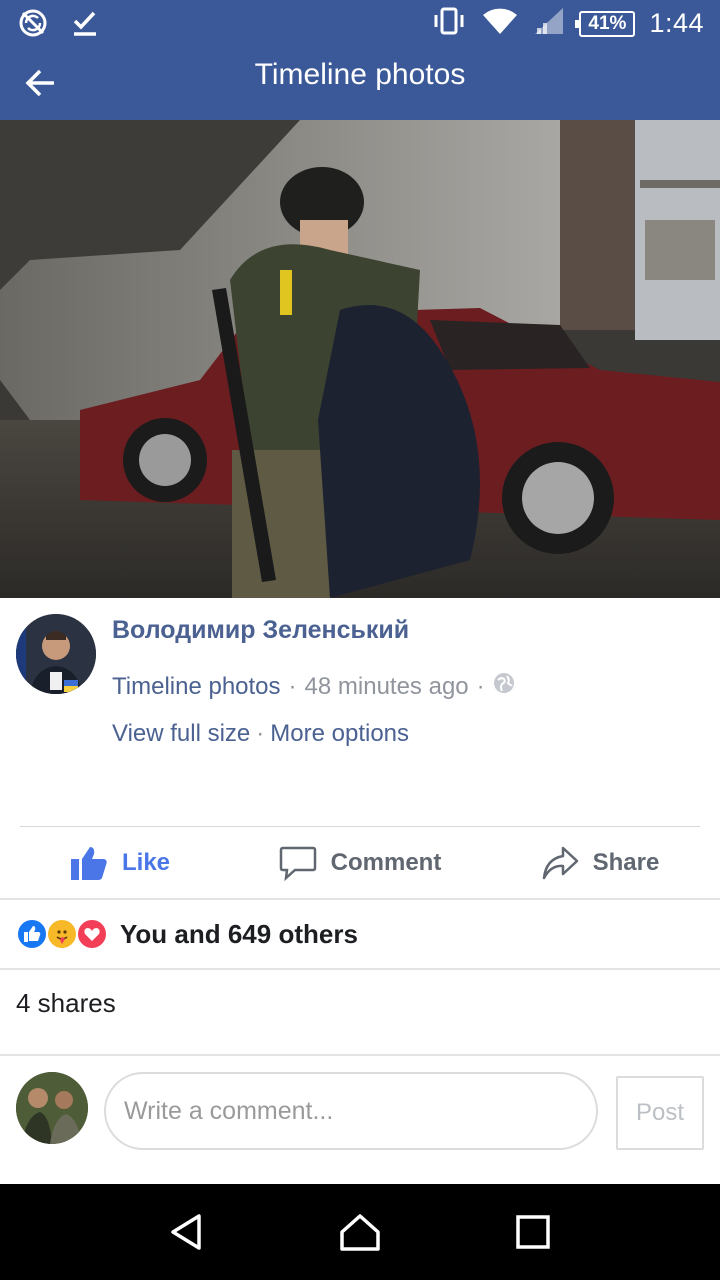  What do you see at coordinates (676, 23) in the screenshot?
I see `status-time: 1:44` at bounding box center [676, 23].